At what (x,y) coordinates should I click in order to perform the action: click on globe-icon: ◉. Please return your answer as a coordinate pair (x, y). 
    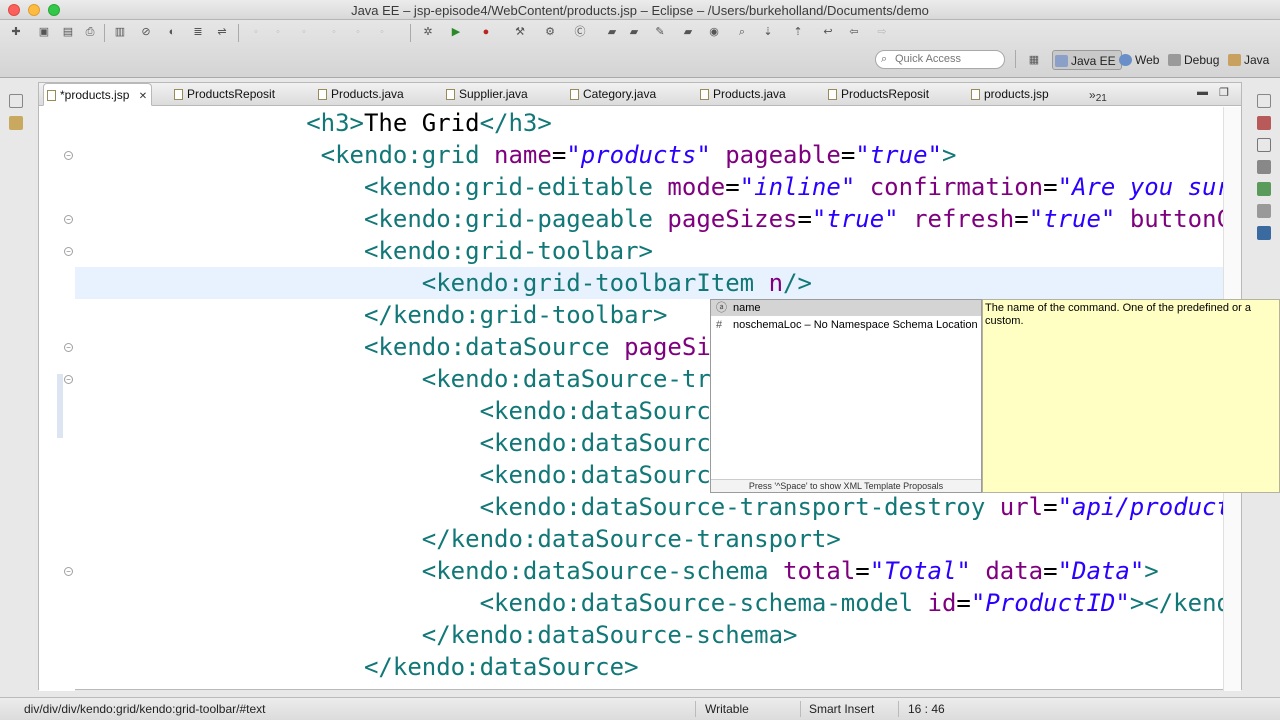
    Looking at the image, I should click on (714, 32).